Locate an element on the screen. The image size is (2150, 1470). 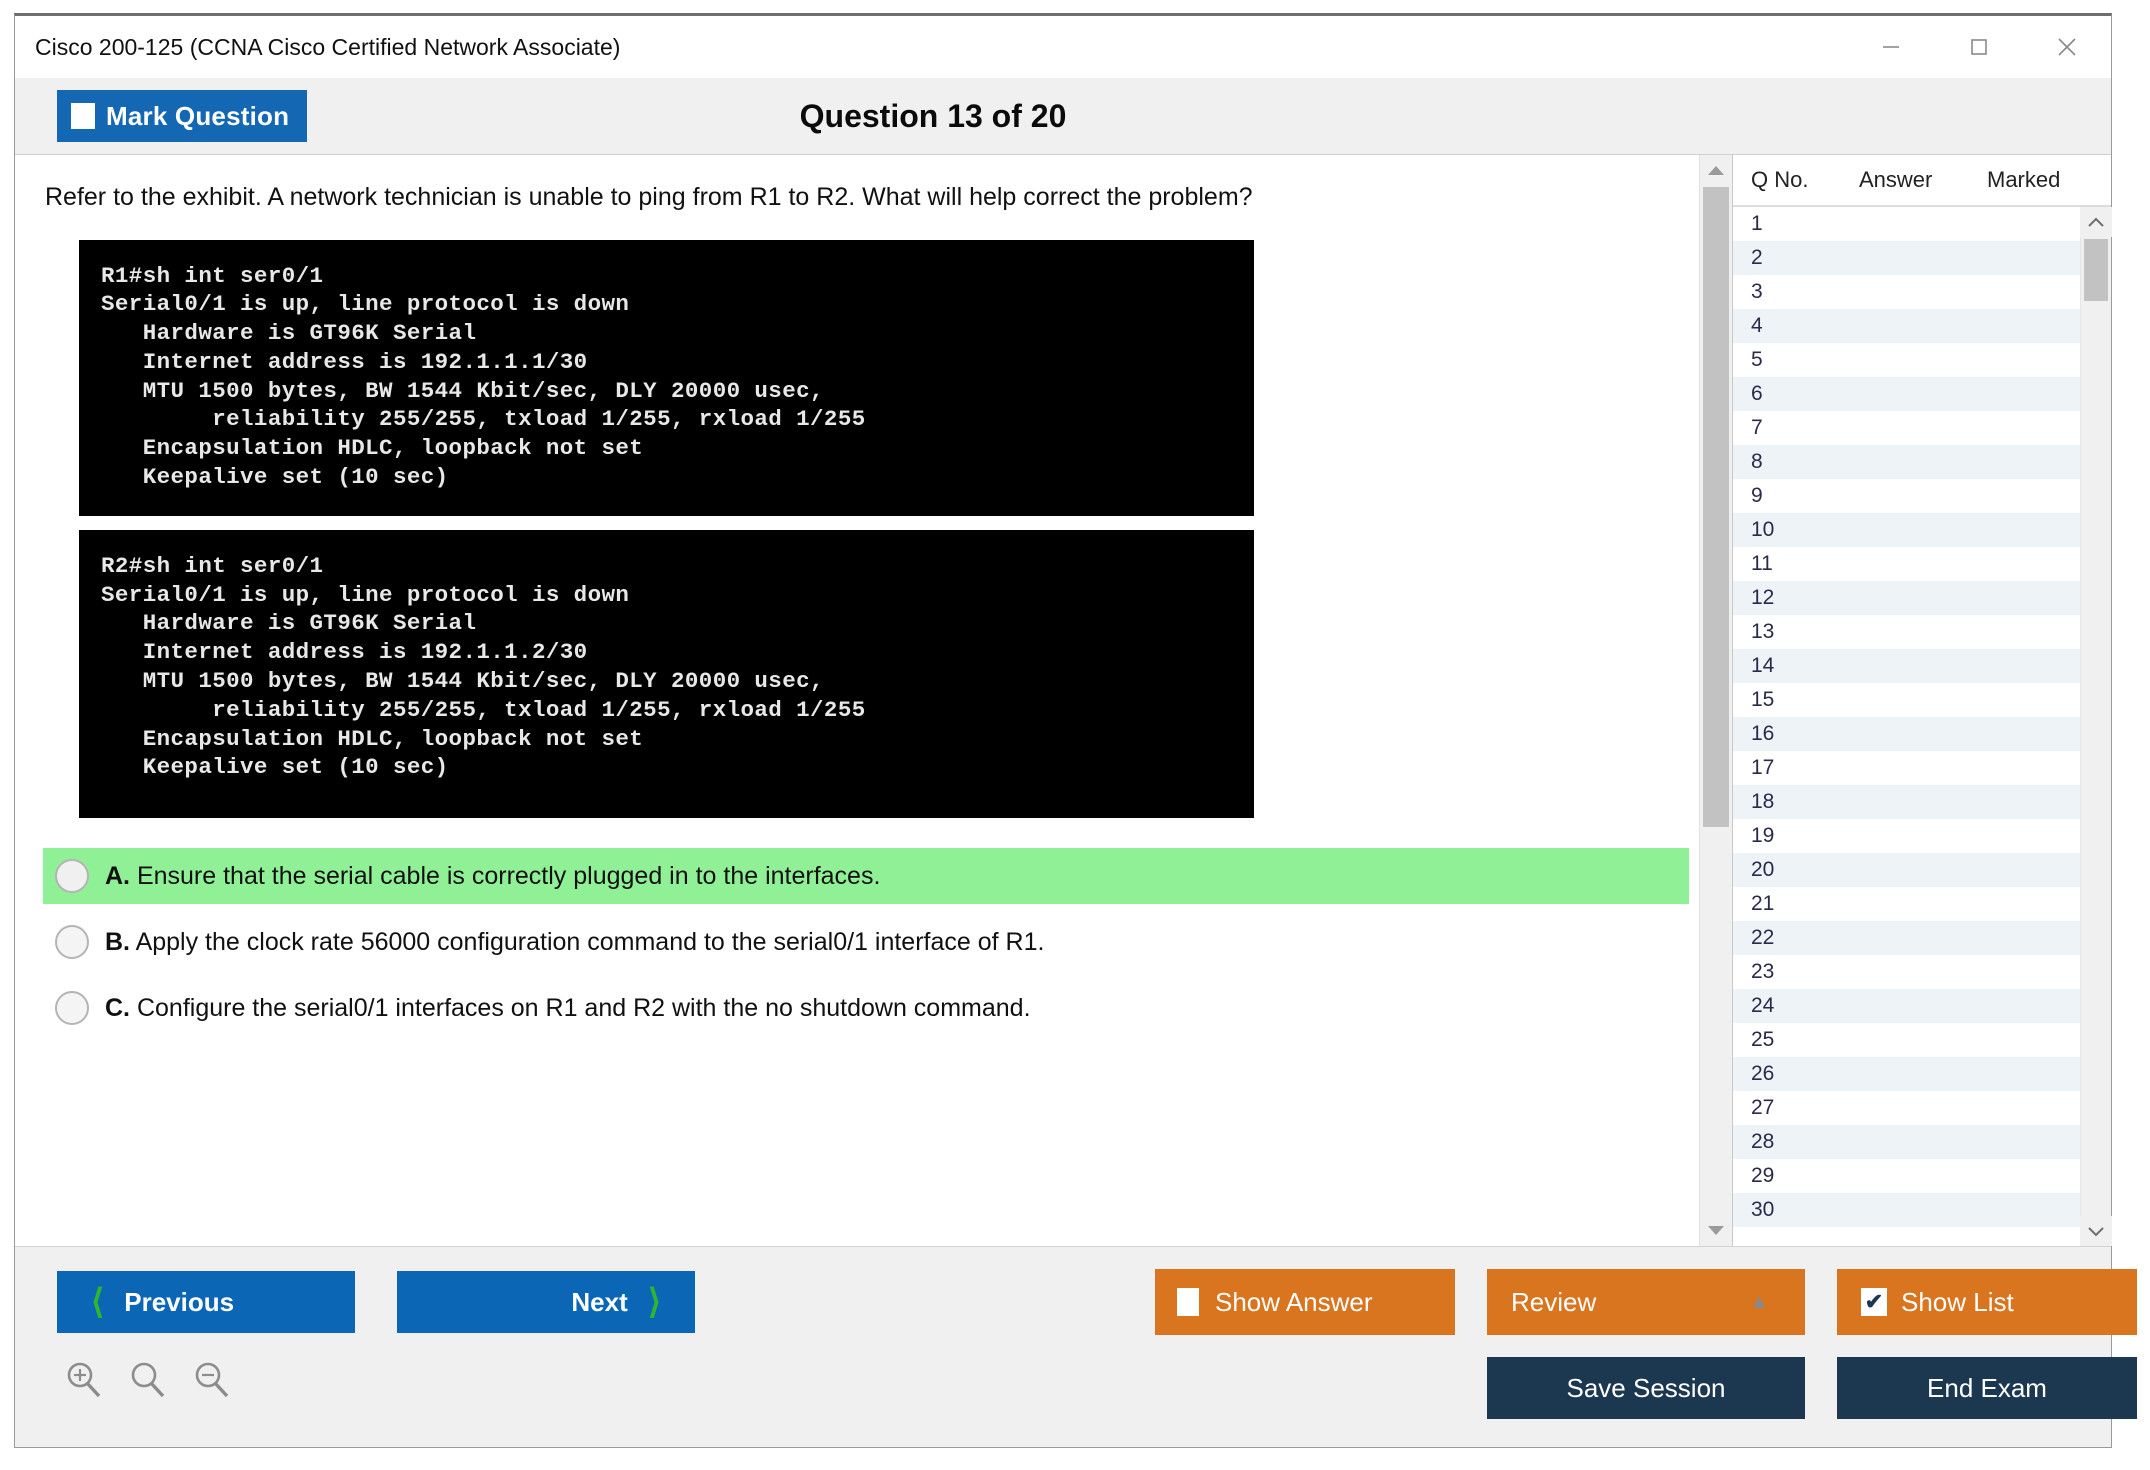
question-list-scrollbar is located at coordinates (2096, 726).